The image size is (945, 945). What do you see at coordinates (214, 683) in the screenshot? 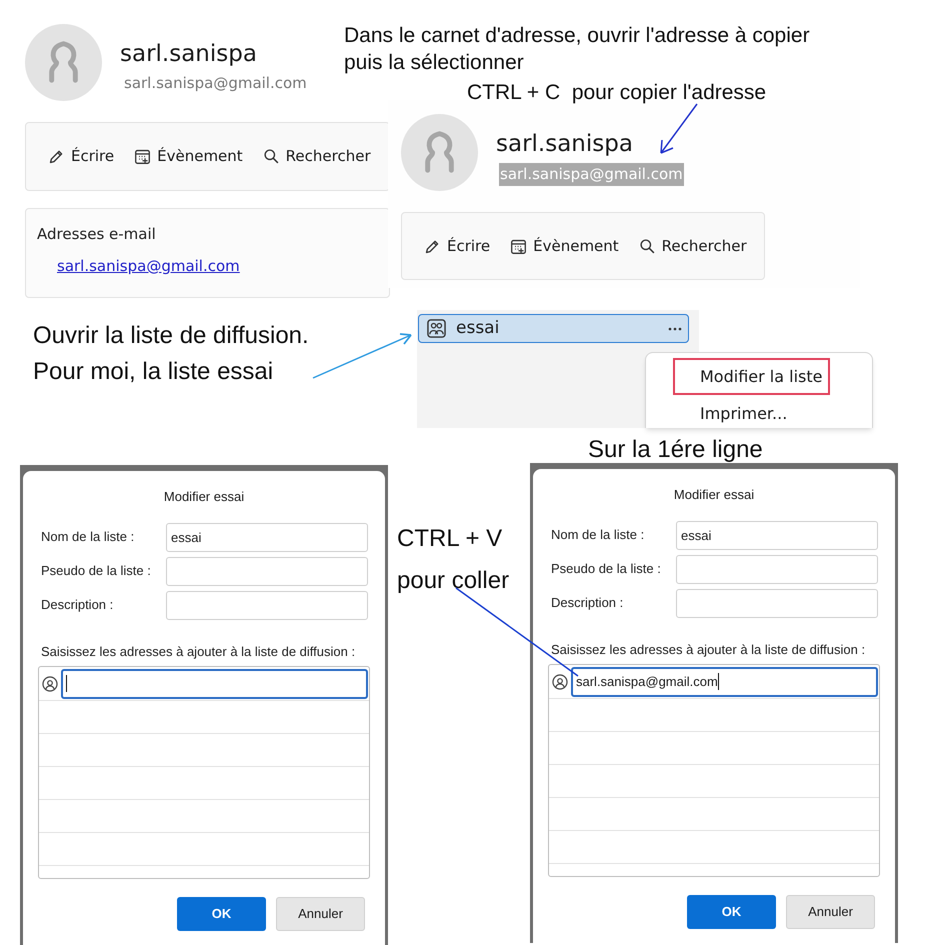
I see `address-field` at bounding box center [214, 683].